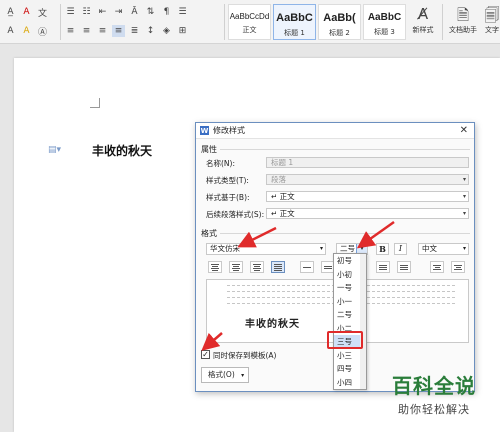 Image resolution: width=500 pixels, height=432 pixels. What do you see at coordinates (204, 130) in the screenshot?
I see `wps-logo-icon: W` at bounding box center [204, 130].